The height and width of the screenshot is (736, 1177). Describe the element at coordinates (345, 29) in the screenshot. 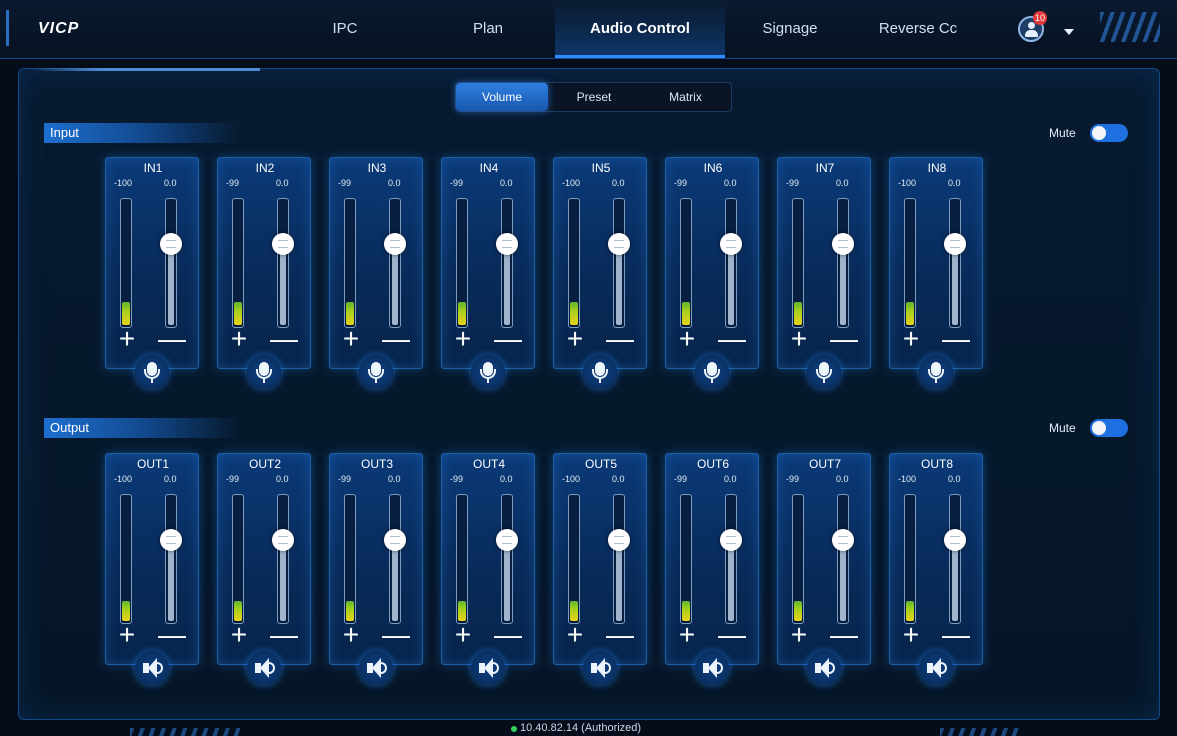

I see `tab-ipc: IPC` at that location.